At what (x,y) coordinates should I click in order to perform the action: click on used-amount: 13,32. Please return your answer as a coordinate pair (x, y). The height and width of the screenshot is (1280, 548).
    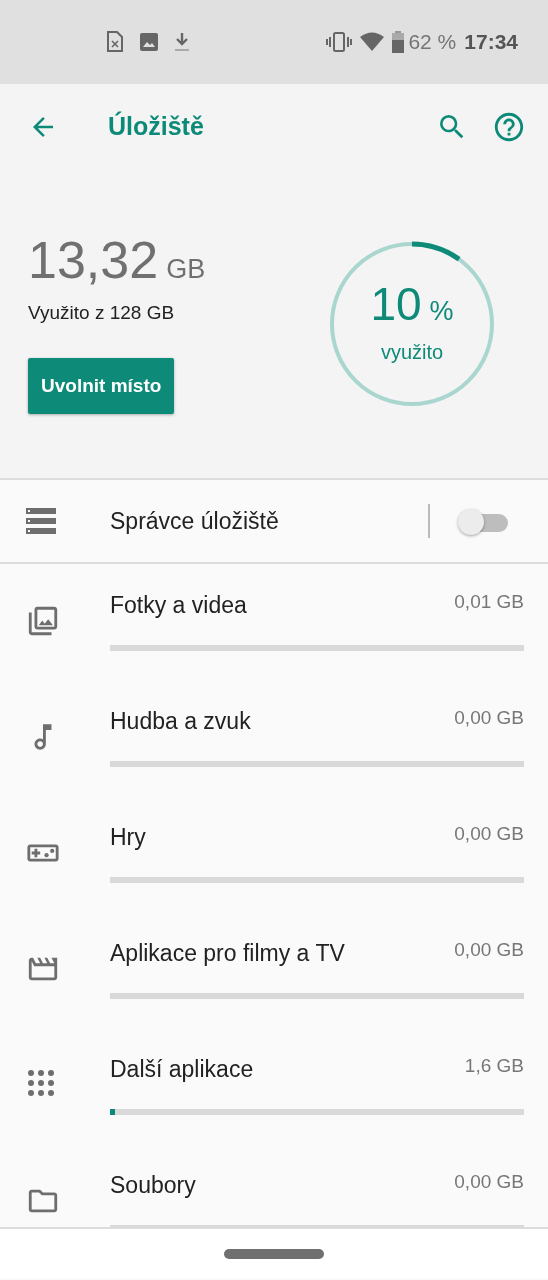
    Looking at the image, I should click on (93, 259).